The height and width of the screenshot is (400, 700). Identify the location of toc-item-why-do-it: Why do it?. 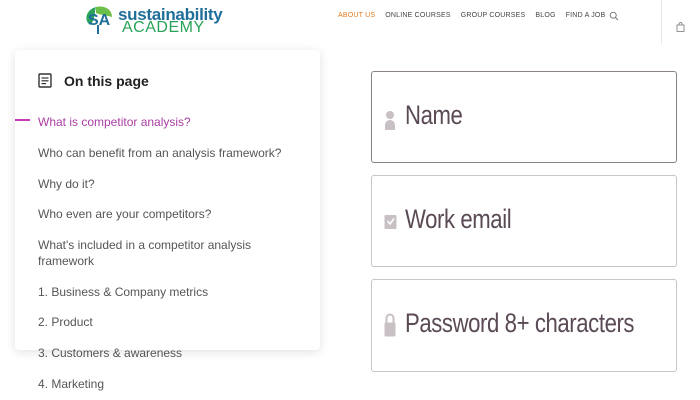
(66, 184).